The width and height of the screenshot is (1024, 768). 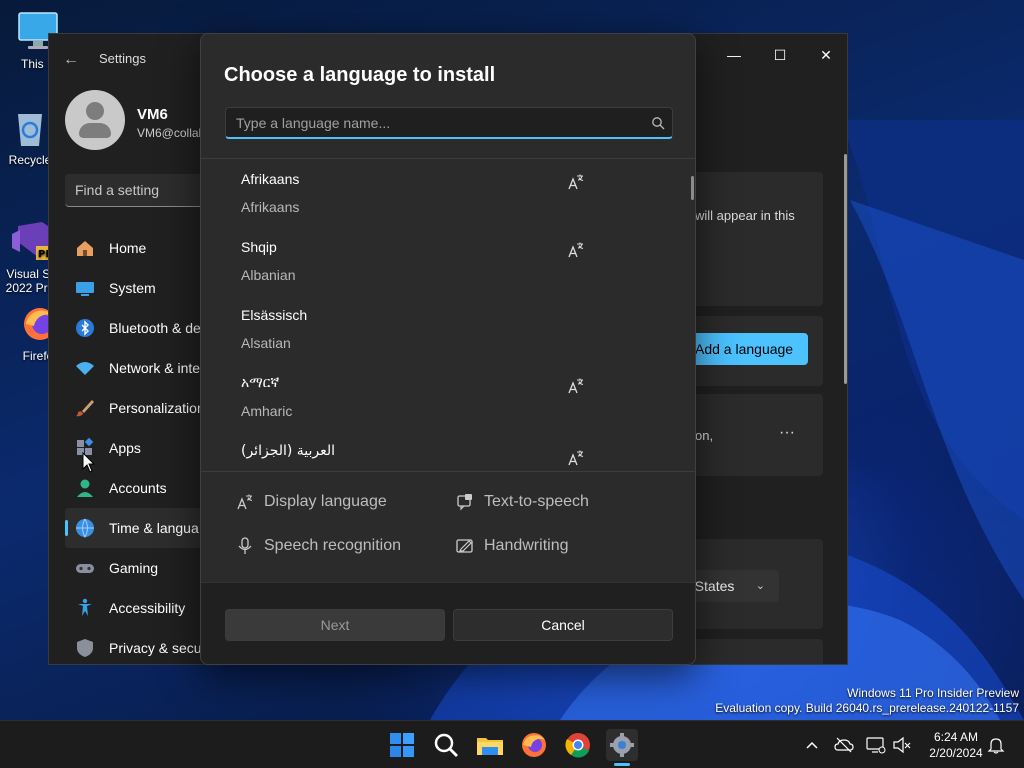 What do you see at coordinates (85, 248) in the screenshot?
I see `home-icon` at bounding box center [85, 248].